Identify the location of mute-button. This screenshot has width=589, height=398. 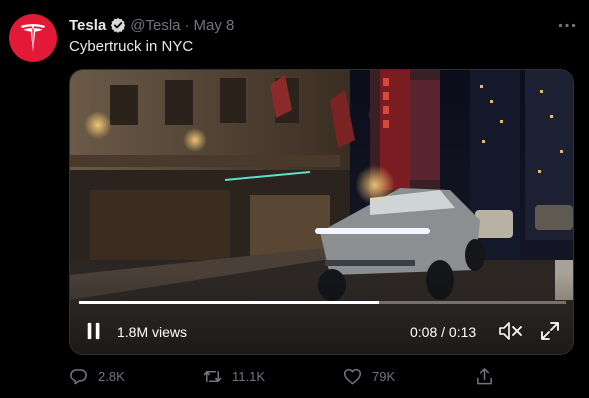
(511, 331).